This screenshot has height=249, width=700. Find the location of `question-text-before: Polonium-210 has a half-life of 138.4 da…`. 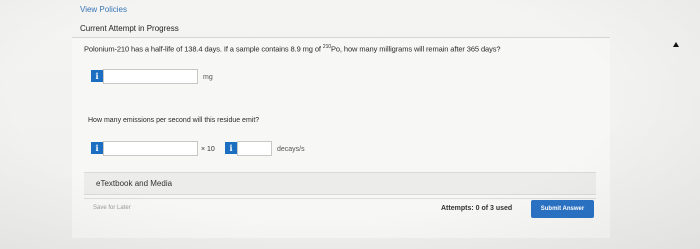

question-text-before: Polonium-210 has a half-life of 138.4 da… is located at coordinates (203, 49).